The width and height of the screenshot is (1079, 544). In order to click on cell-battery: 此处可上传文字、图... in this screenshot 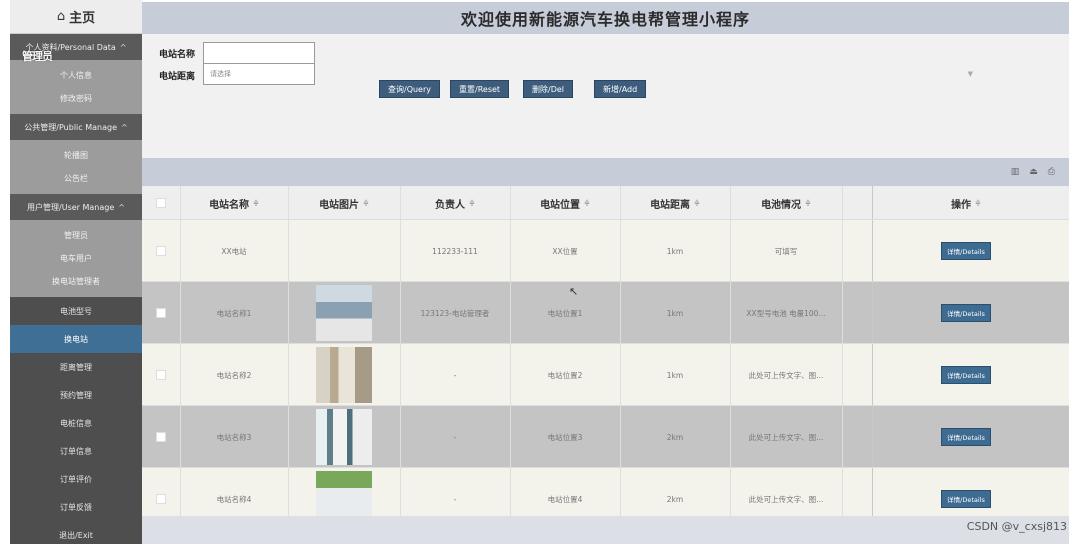, I will do `click(786, 499)`.